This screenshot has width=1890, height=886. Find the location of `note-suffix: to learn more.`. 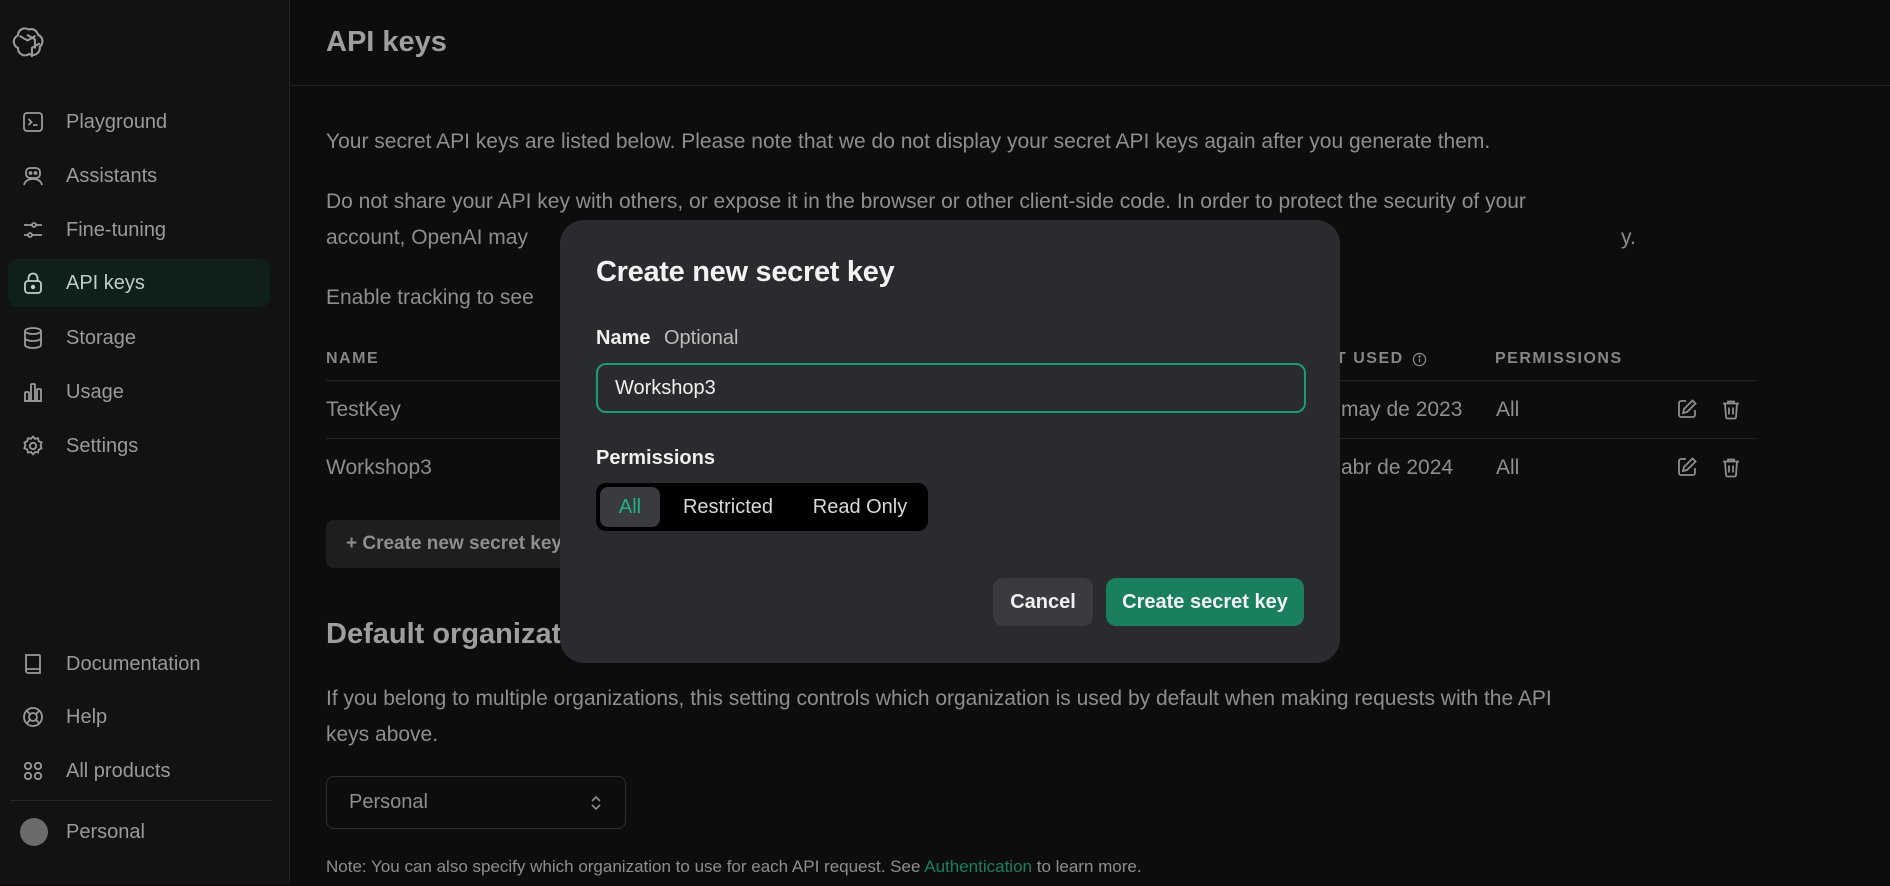

note-suffix: to learn more. is located at coordinates (1089, 866).